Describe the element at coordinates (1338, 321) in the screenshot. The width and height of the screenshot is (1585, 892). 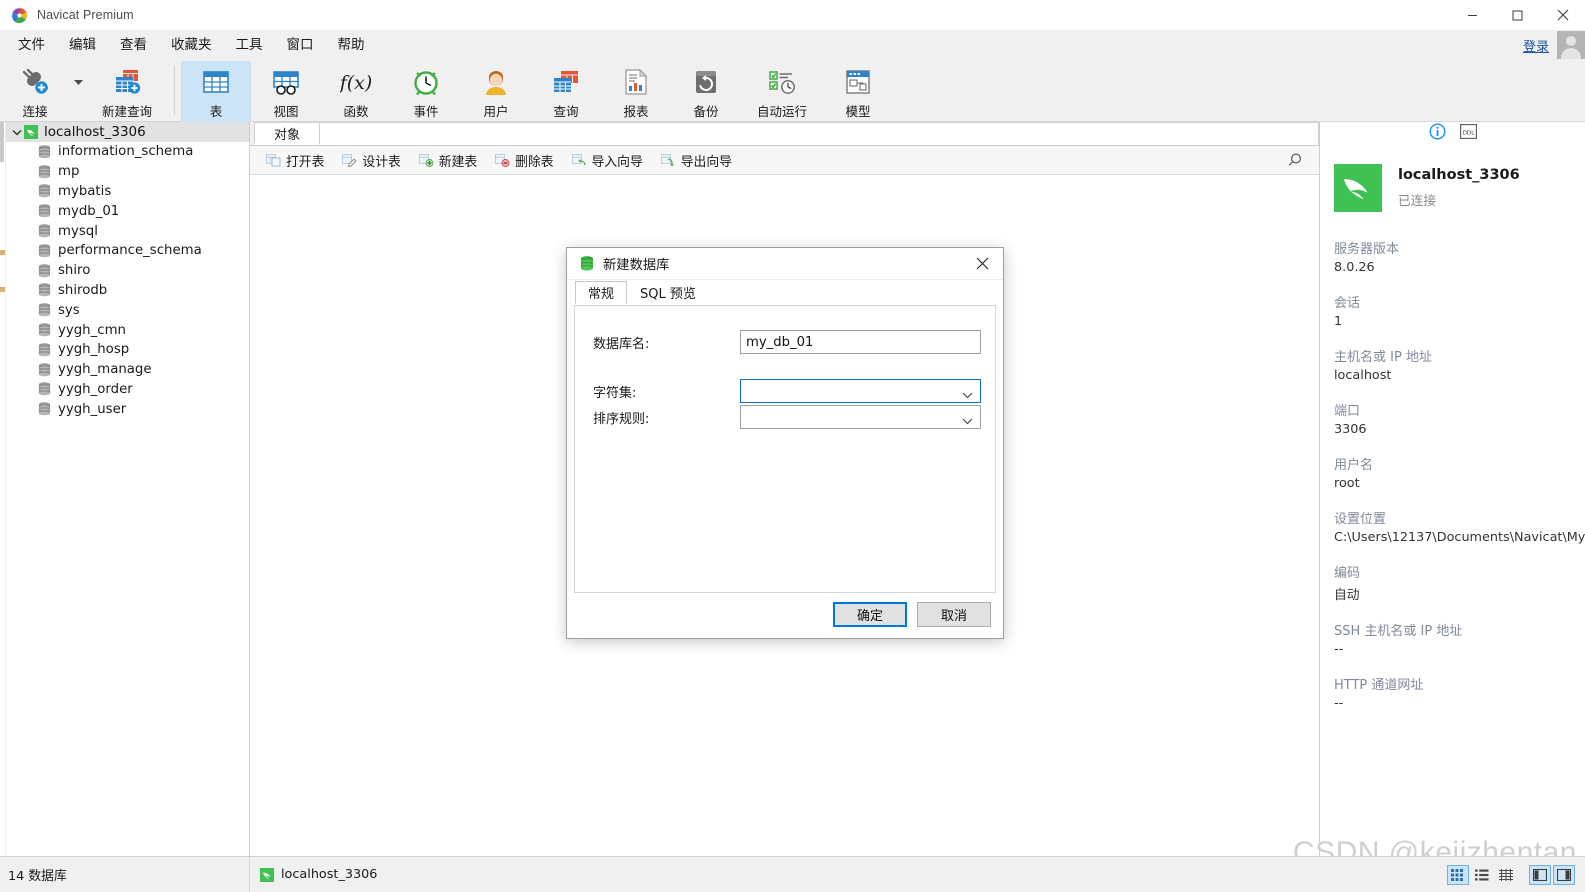
I see `info-row-value: 1` at that location.